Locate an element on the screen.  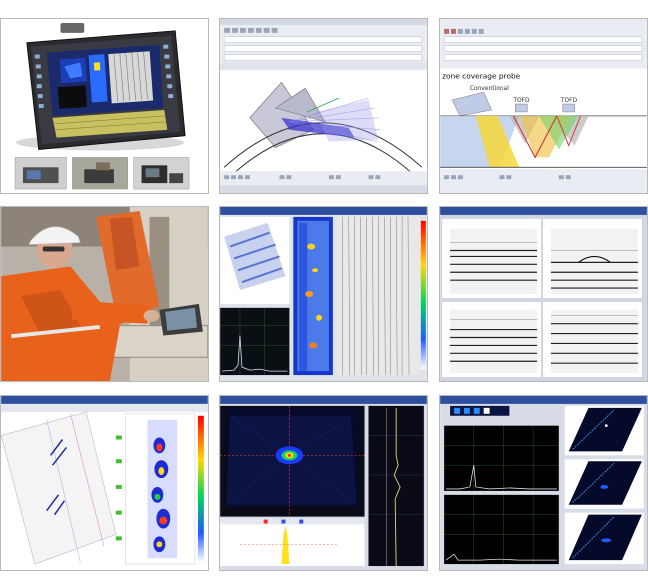
cscan-data-analysis is located at coordinates (323, 294).